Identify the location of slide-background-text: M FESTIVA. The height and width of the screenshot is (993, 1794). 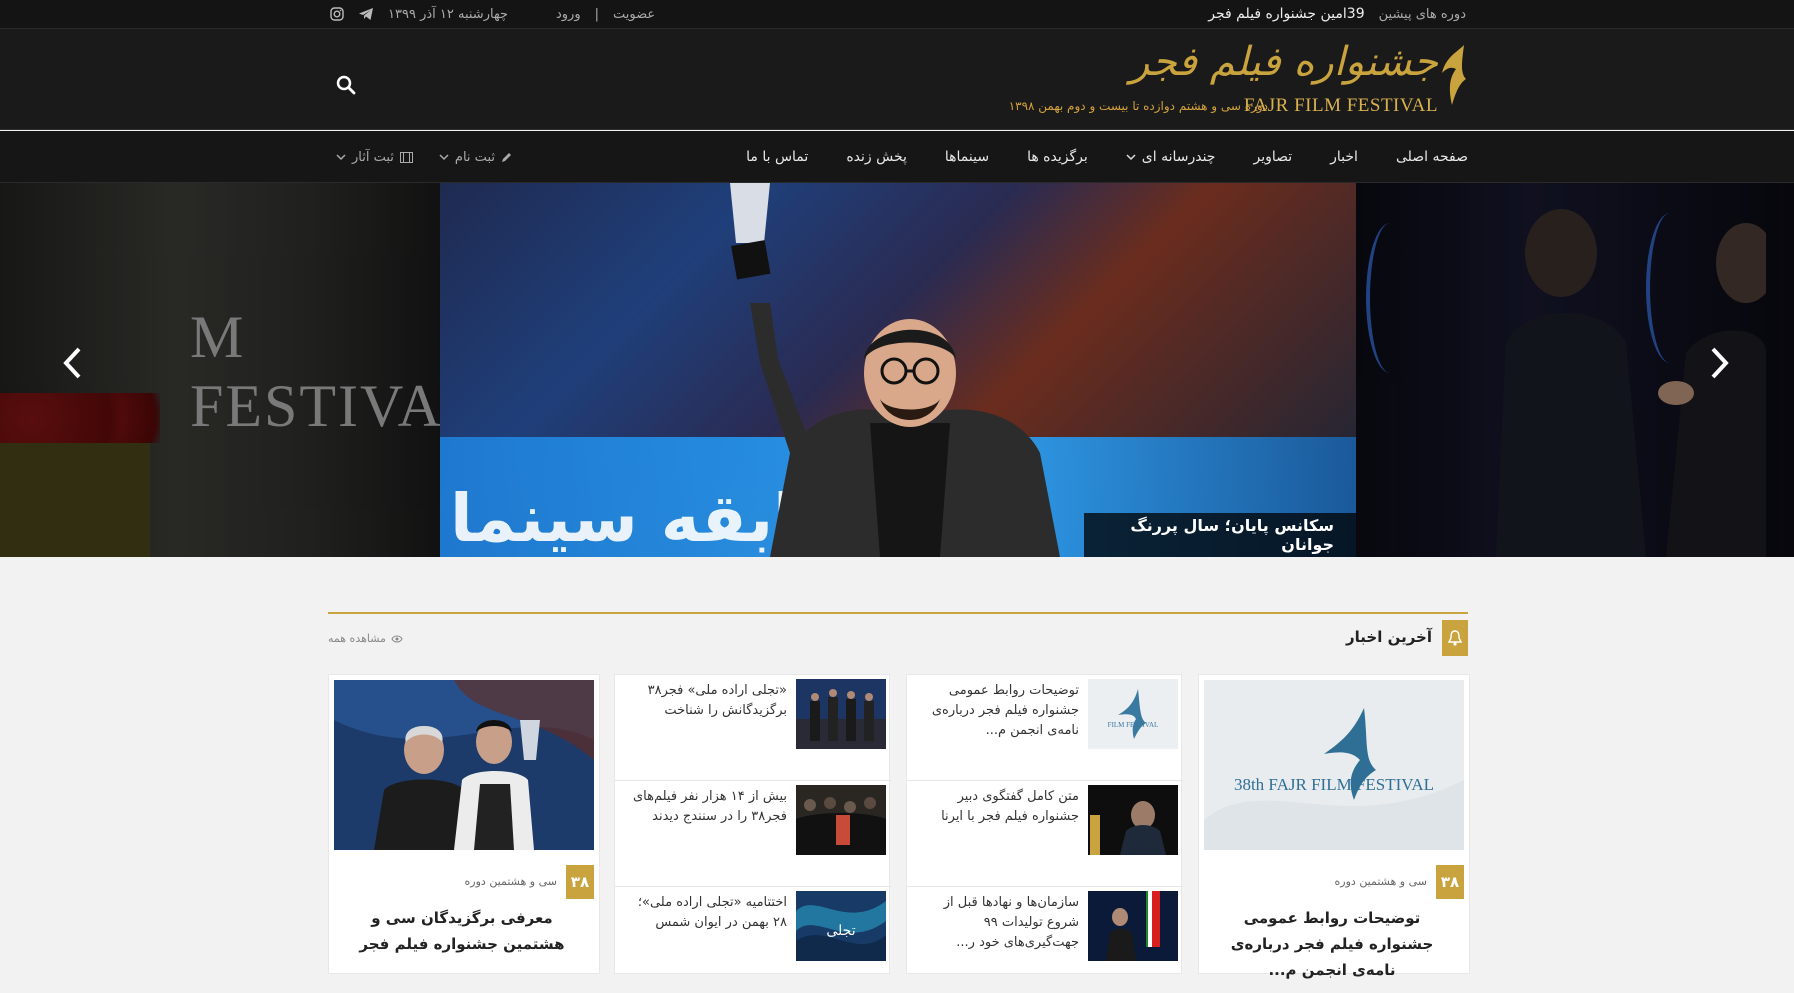
(316, 371).